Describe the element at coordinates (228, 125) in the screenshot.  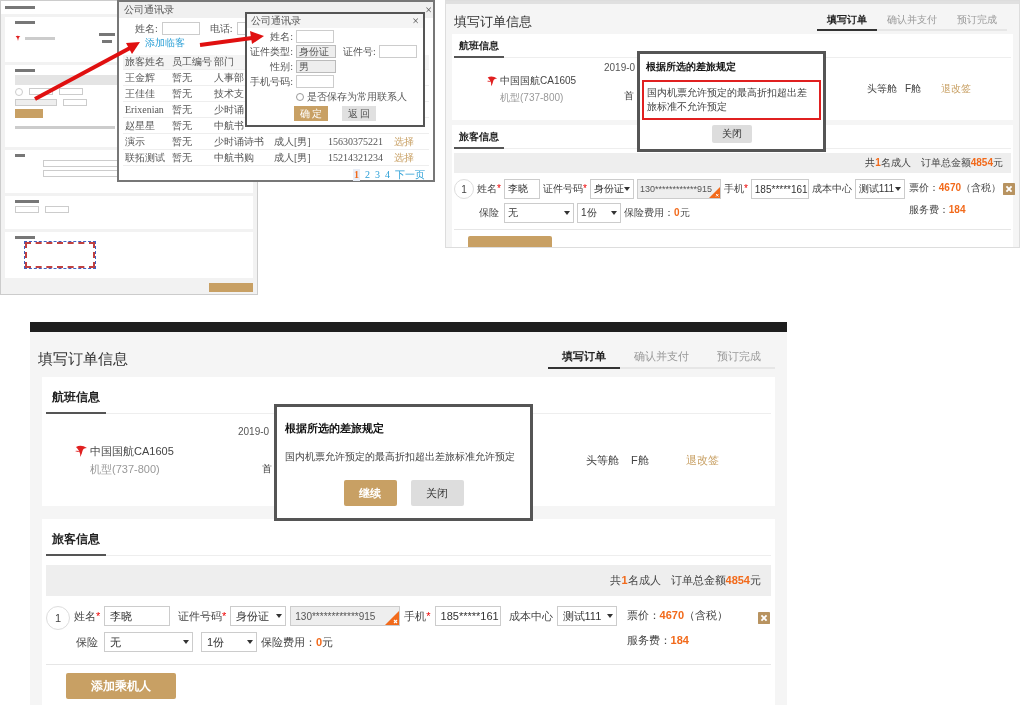
I see `table-cell-text: 中航书` at that location.